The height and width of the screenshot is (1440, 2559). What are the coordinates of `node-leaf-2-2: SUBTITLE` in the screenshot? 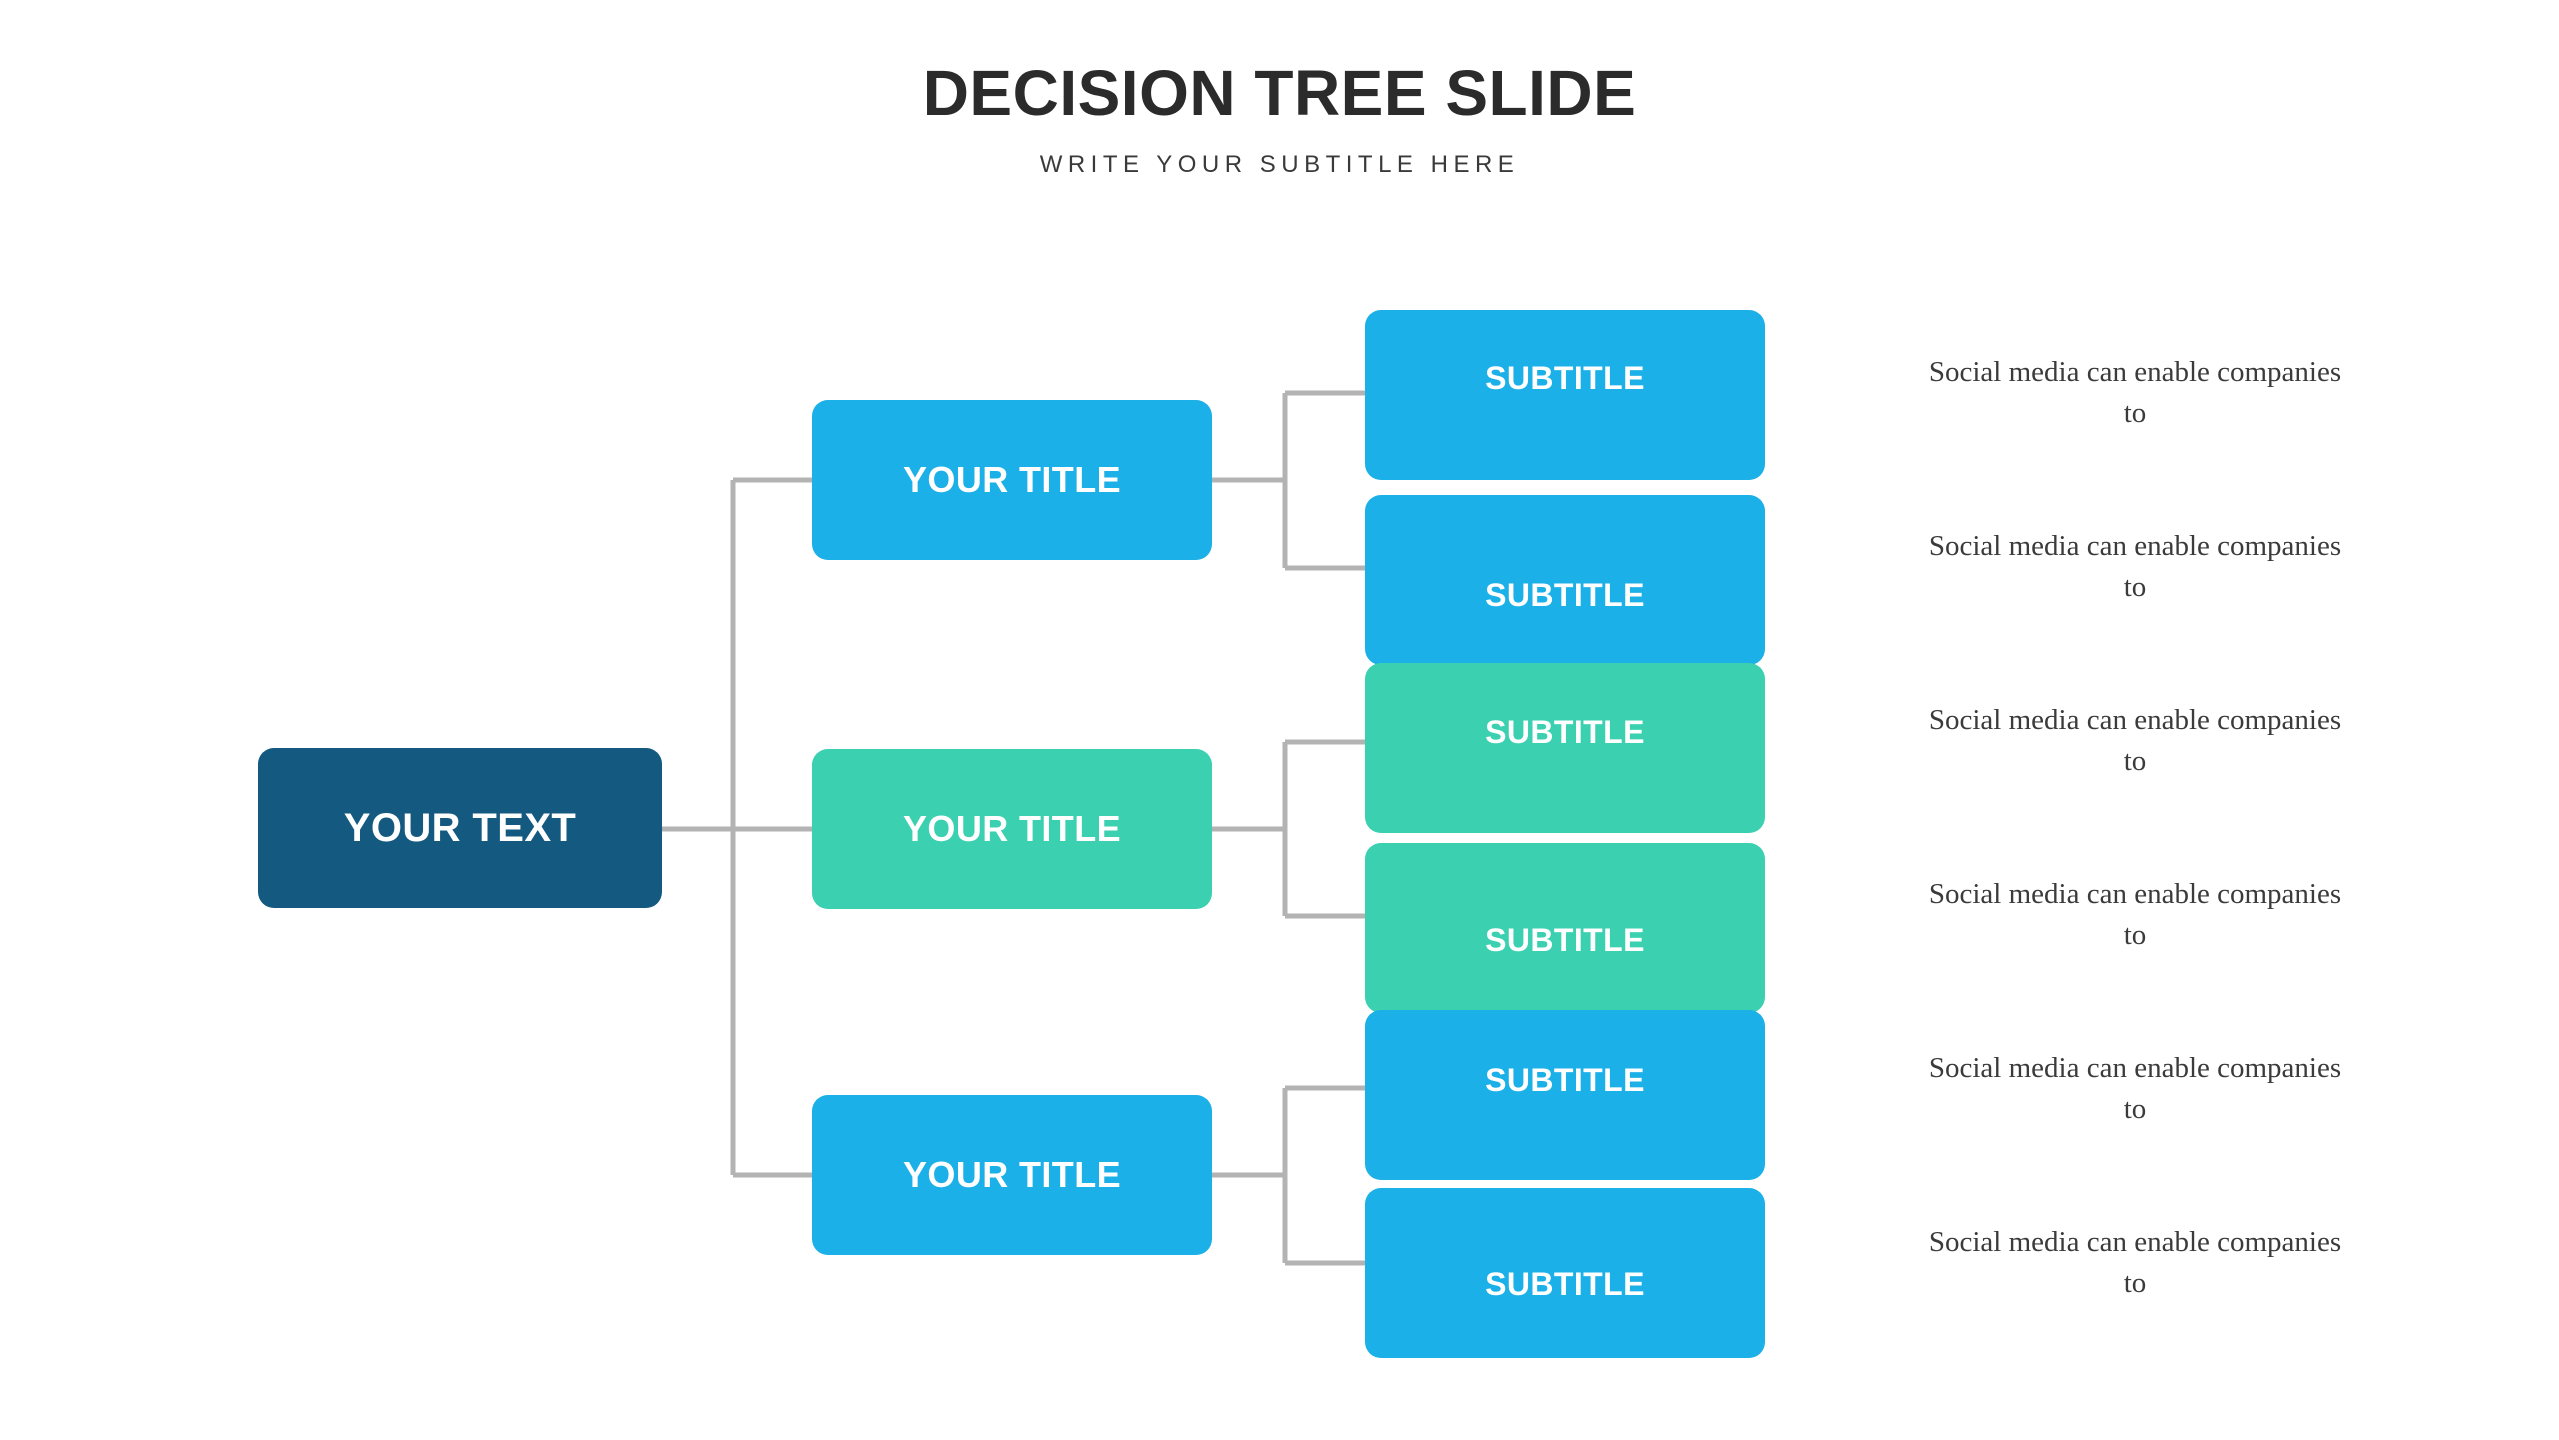 It's located at (1565, 928).